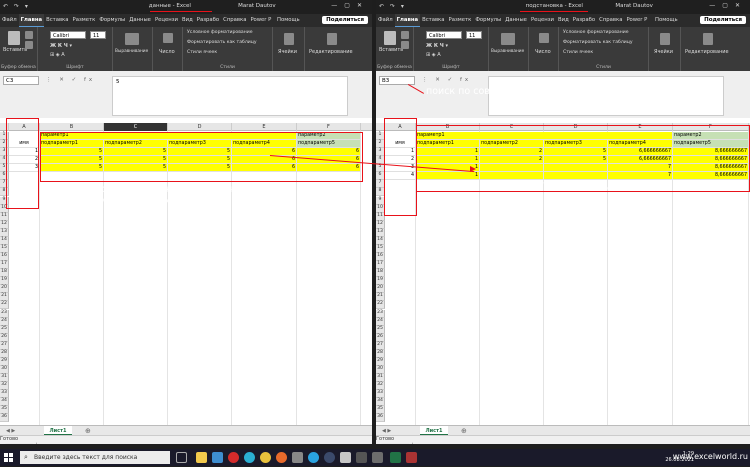 This screenshot has height=467, width=750. Describe the element at coordinates (4, 232) in the screenshot. I see `left-row-13: 13` at that location.